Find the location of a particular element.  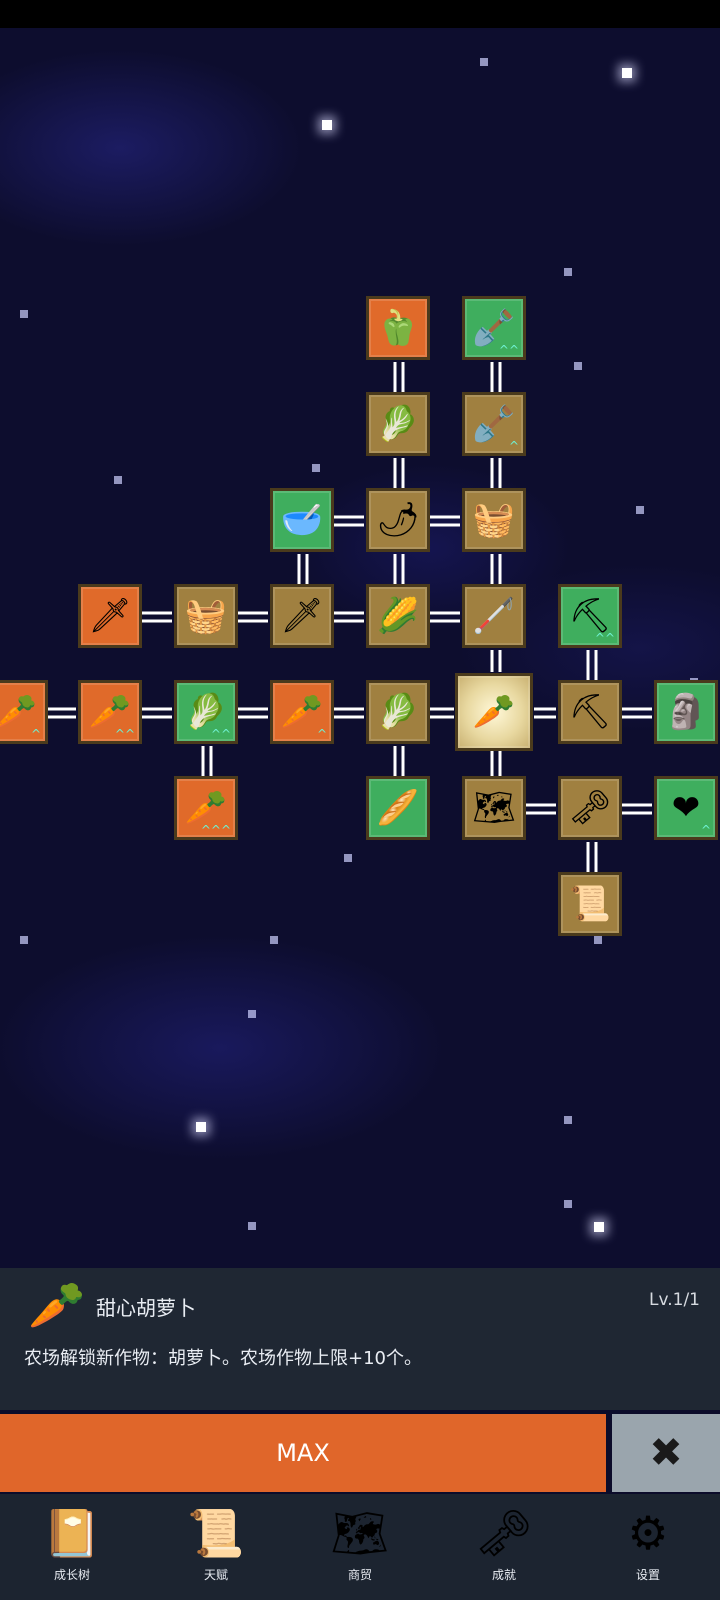

skill-node-bowl: 🥣 is located at coordinates (302, 520).